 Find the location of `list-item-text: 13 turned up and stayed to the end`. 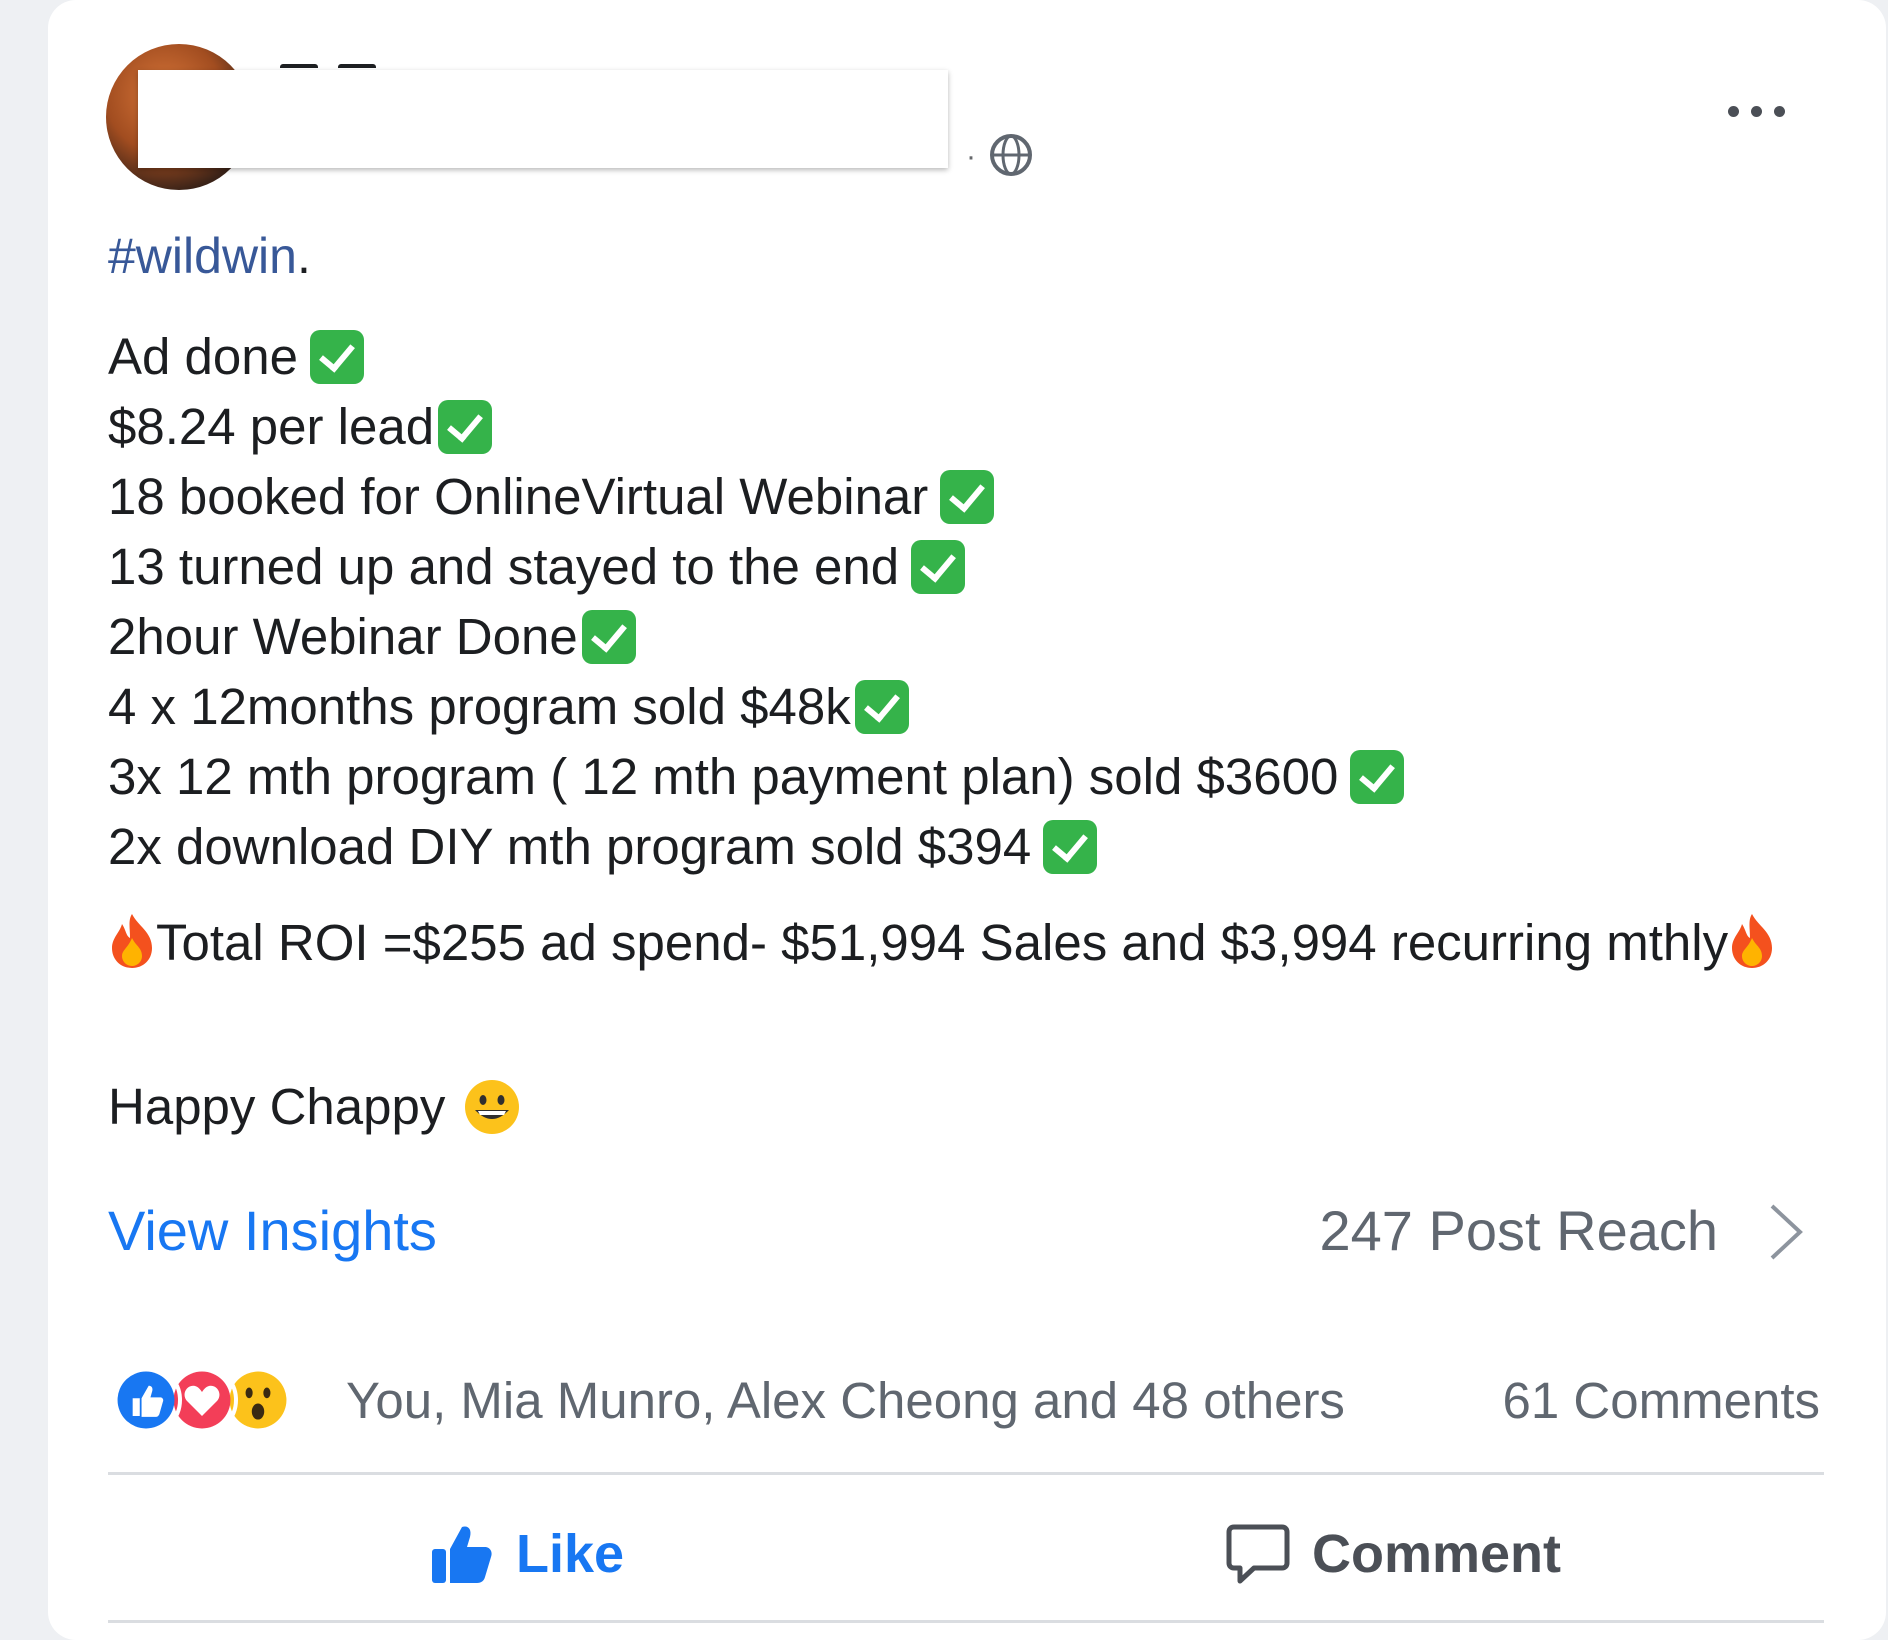

list-item-text: 13 turned up and stayed to the end is located at coordinates (504, 566).